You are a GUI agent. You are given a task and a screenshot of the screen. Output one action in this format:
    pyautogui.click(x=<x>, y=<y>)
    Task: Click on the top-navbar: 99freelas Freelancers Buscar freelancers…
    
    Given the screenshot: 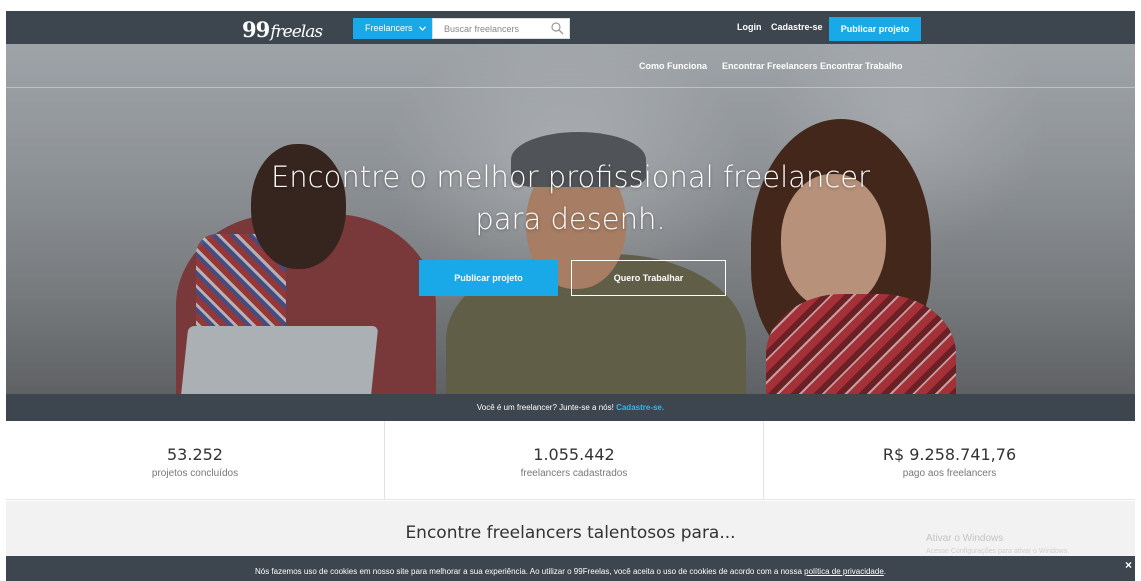 What is the action you would take?
    pyautogui.click(x=570, y=27)
    